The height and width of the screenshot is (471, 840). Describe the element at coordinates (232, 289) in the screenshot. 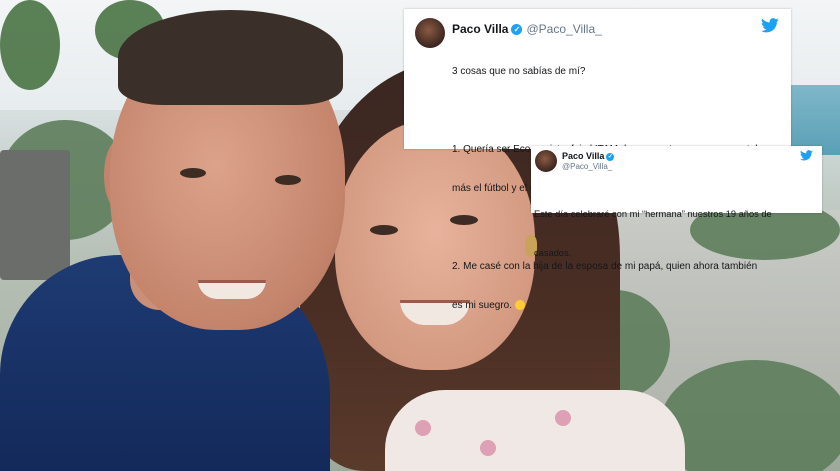

I see `man-smile` at that location.